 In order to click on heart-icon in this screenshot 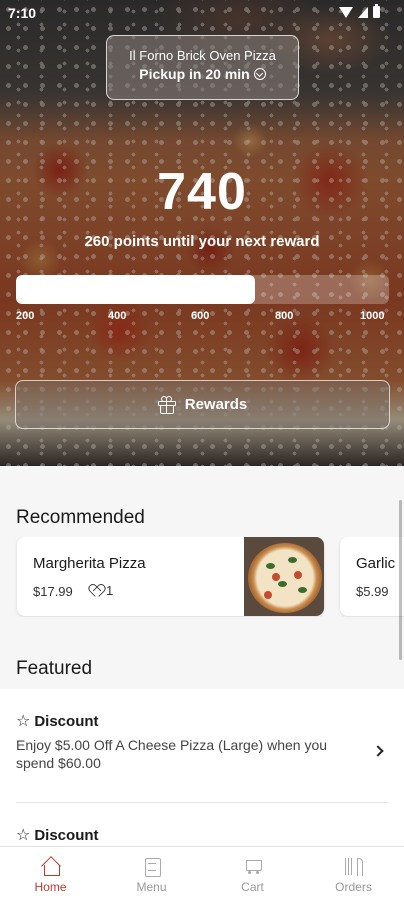, I will do `click(97, 590)`.